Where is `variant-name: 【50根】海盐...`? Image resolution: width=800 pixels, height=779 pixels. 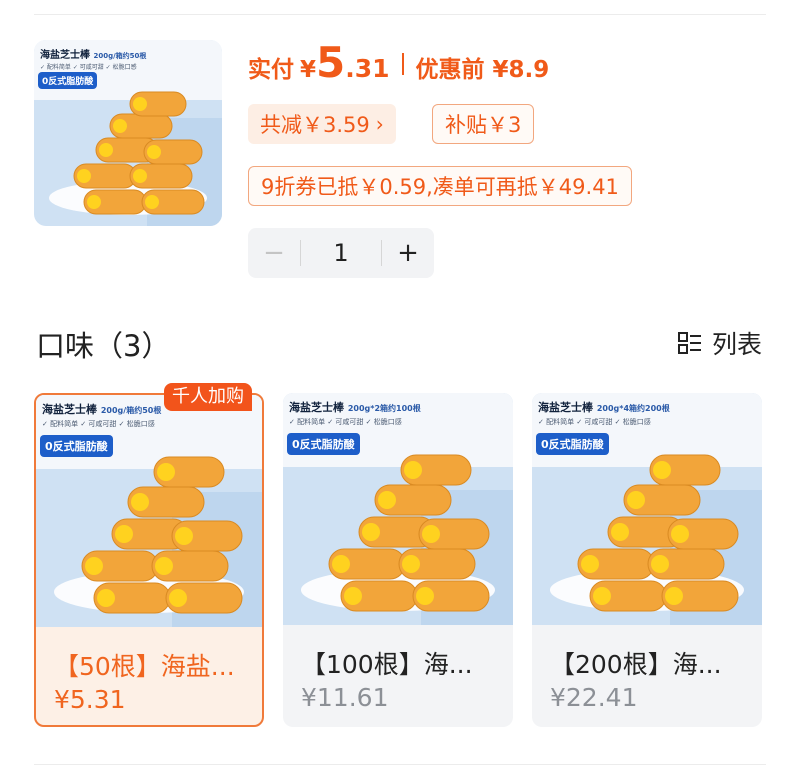 variant-name: 【50根】海盐... is located at coordinates (144, 666).